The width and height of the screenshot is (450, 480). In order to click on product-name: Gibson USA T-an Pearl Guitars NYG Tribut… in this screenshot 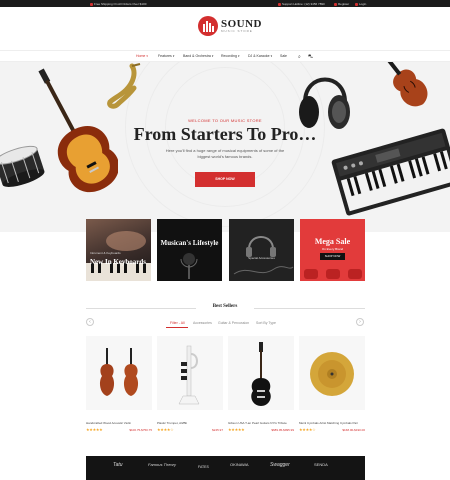, I will do `click(261, 423)`.